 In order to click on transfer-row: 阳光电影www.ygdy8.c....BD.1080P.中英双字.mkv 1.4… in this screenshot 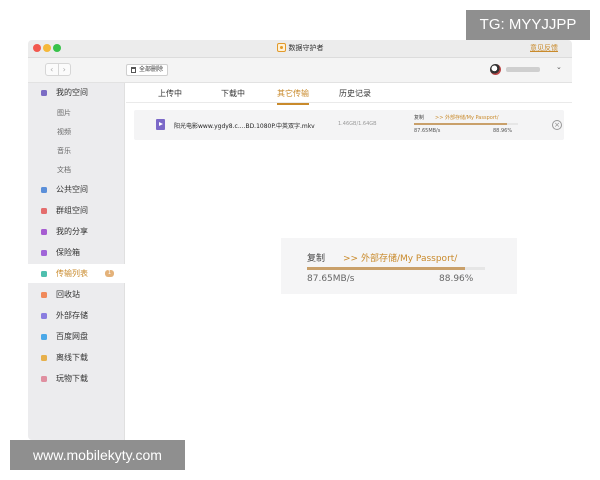, I will do `click(349, 125)`.